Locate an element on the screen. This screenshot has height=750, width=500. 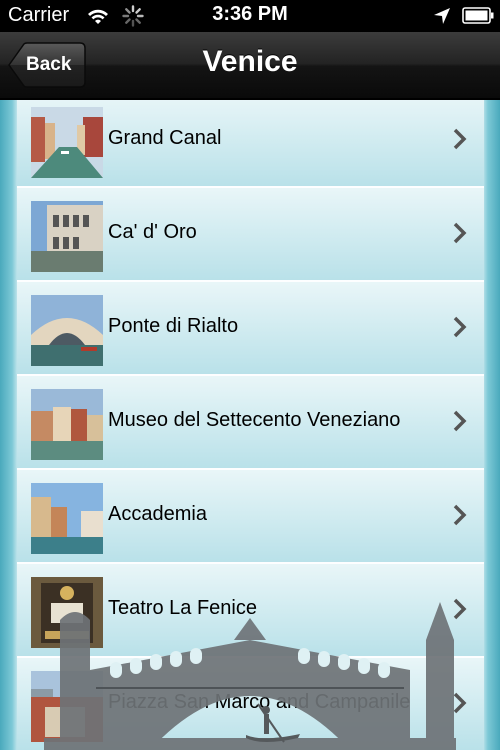
list-item-label: Accademia is located at coordinates (157, 514).